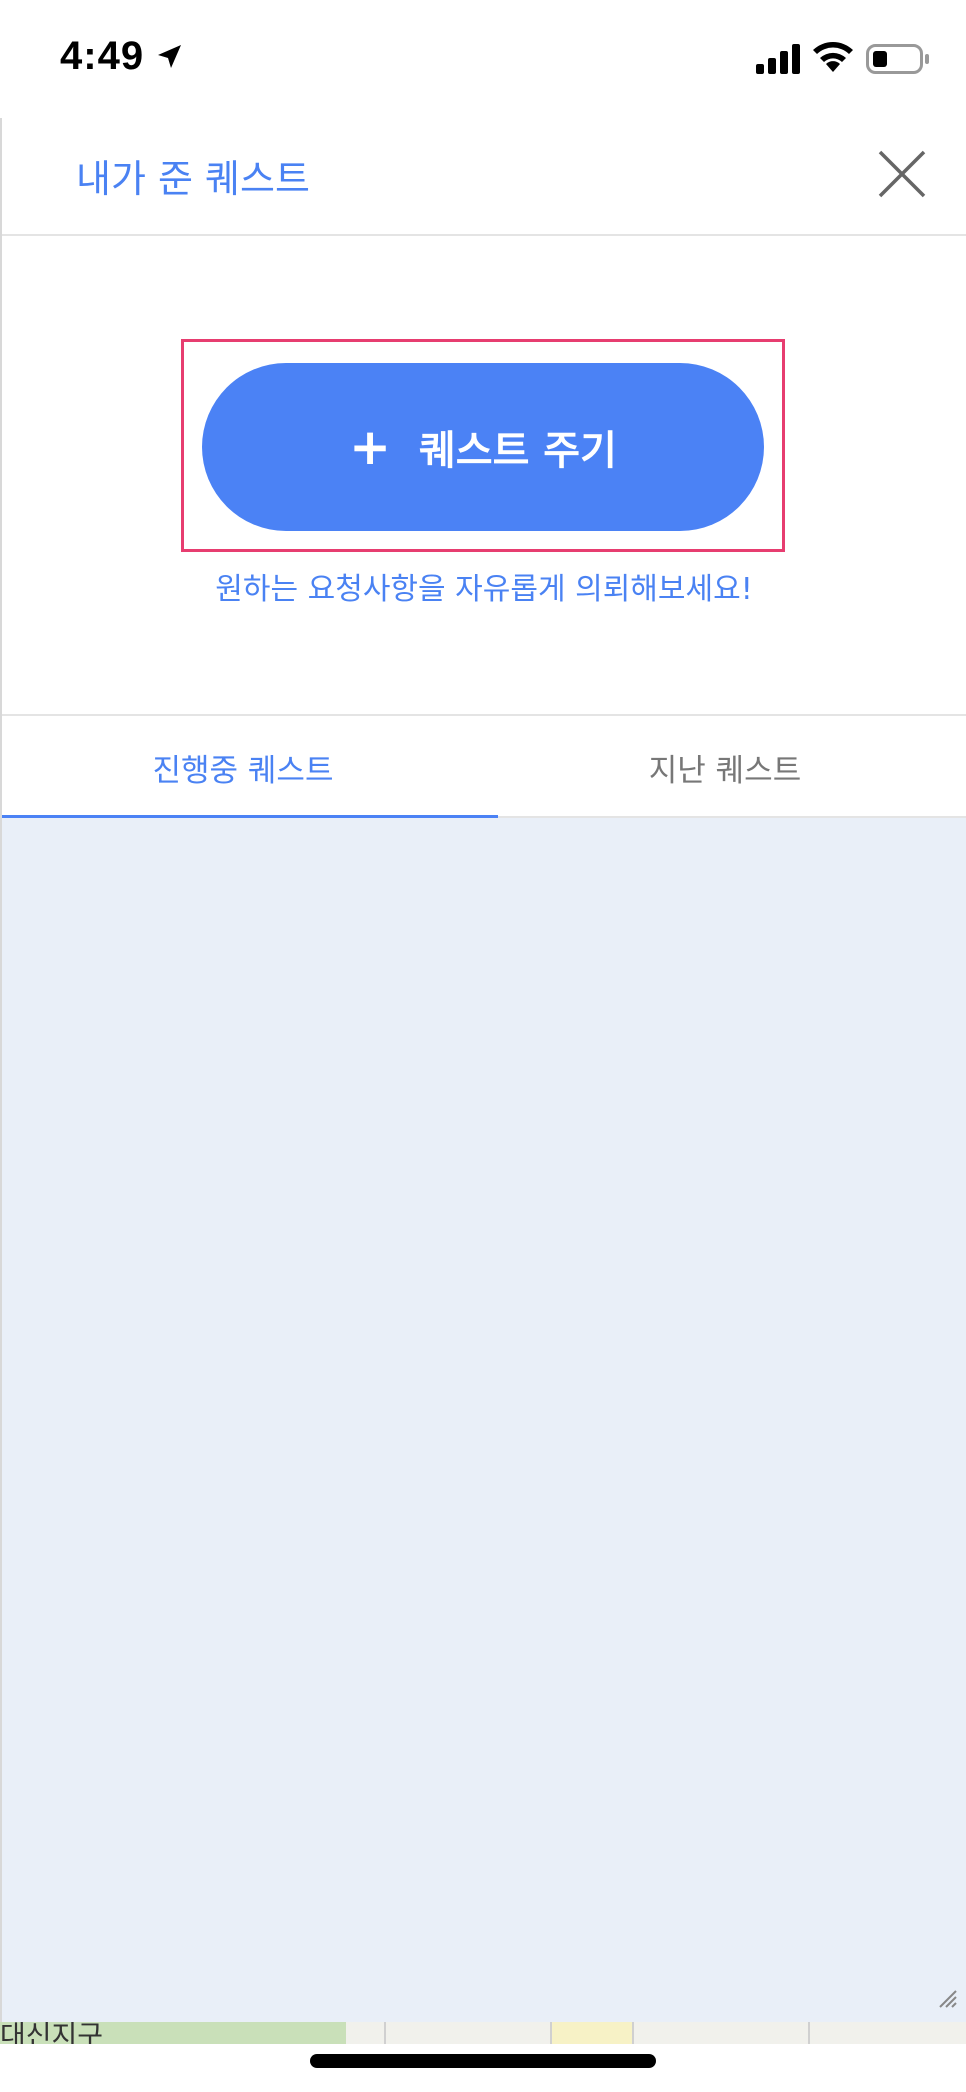  I want to click on cellular-signal-icon, so click(778, 59).